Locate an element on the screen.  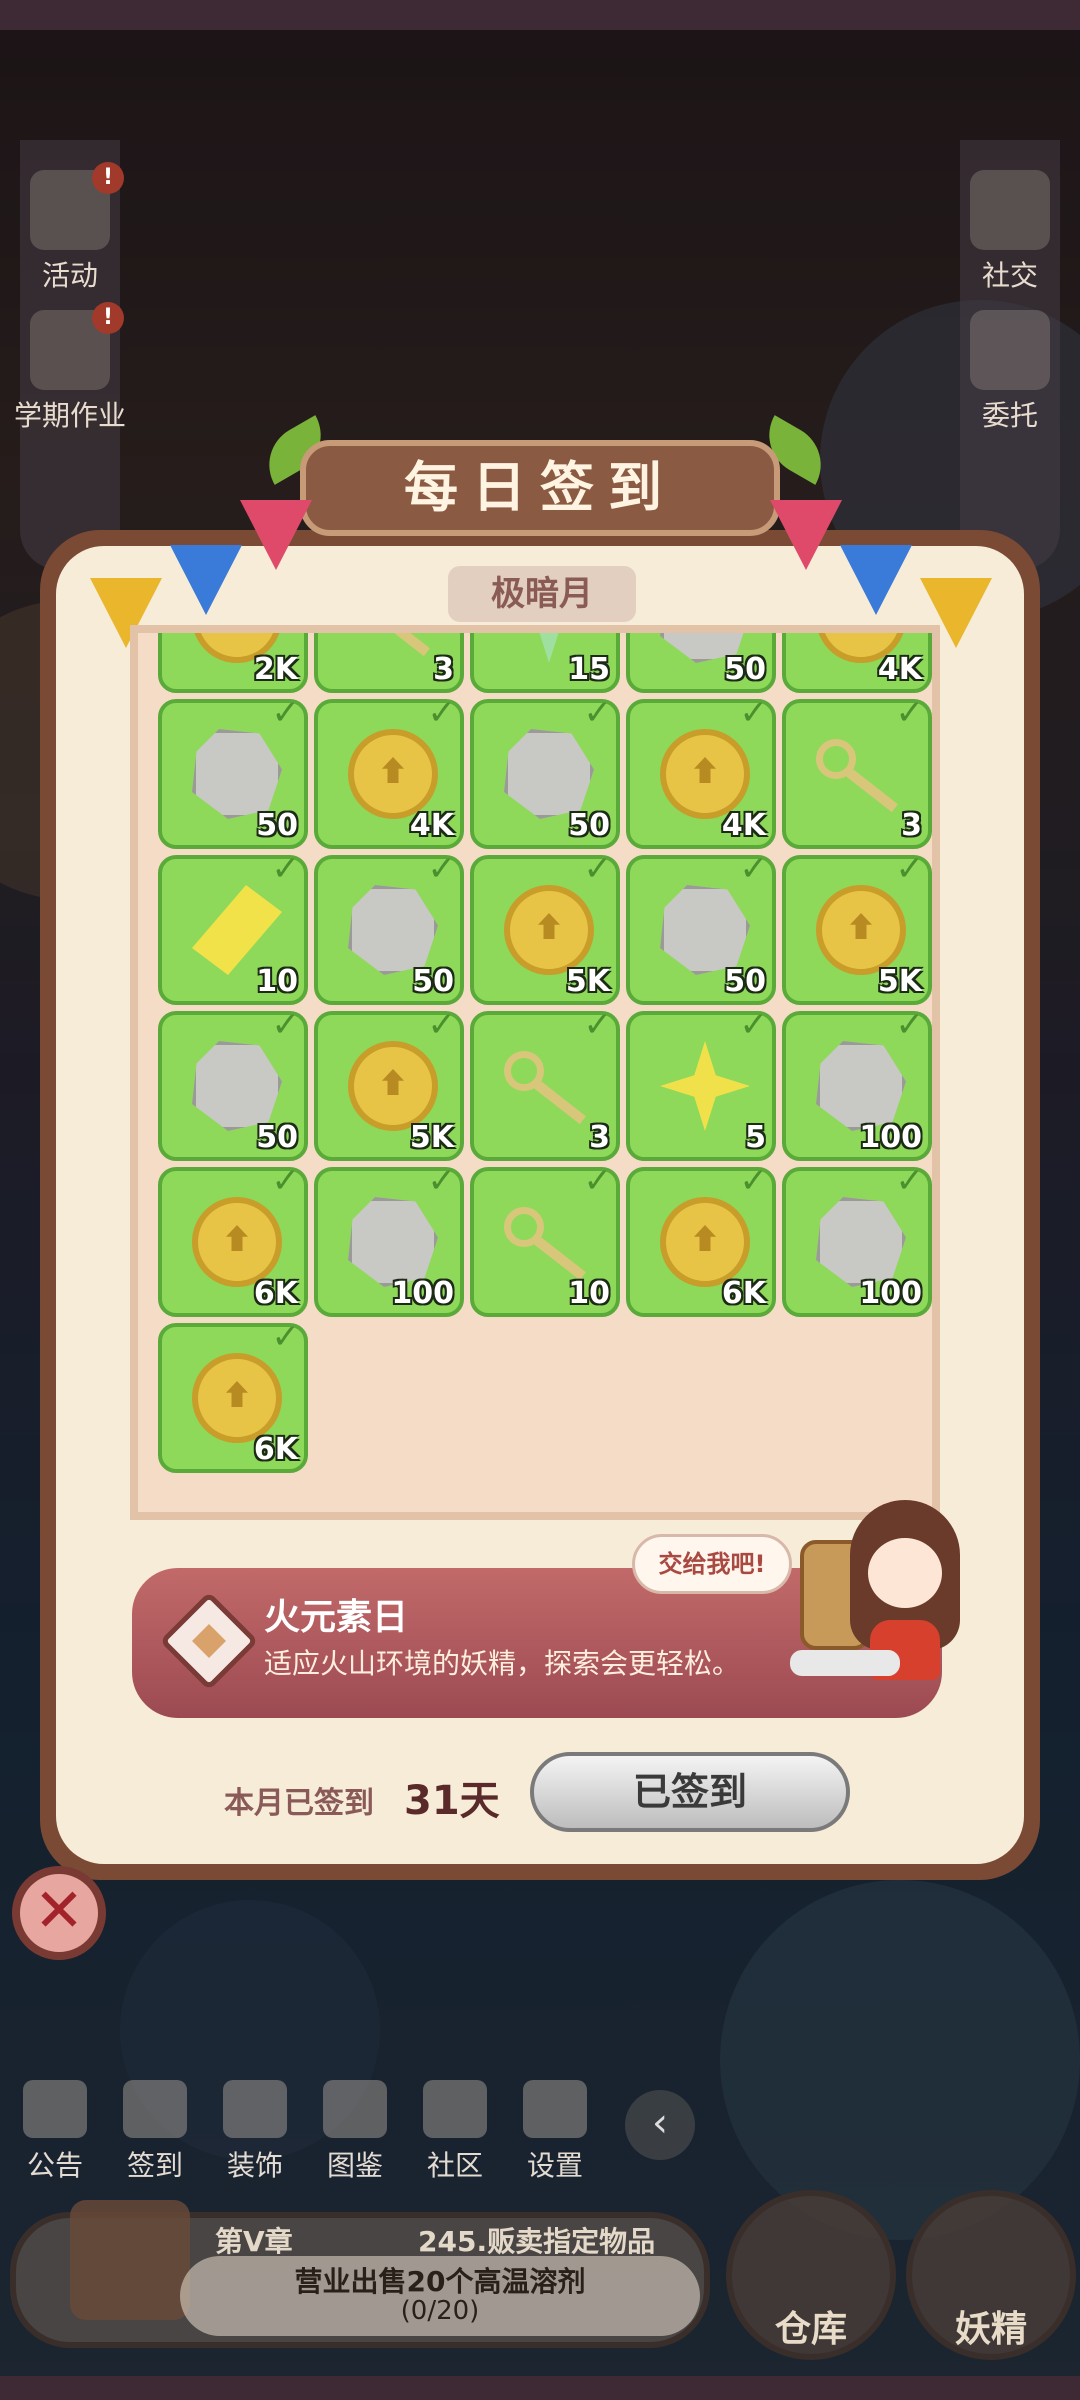
toolbar-item-label: 图鉴 is located at coordinates (354, 2165).